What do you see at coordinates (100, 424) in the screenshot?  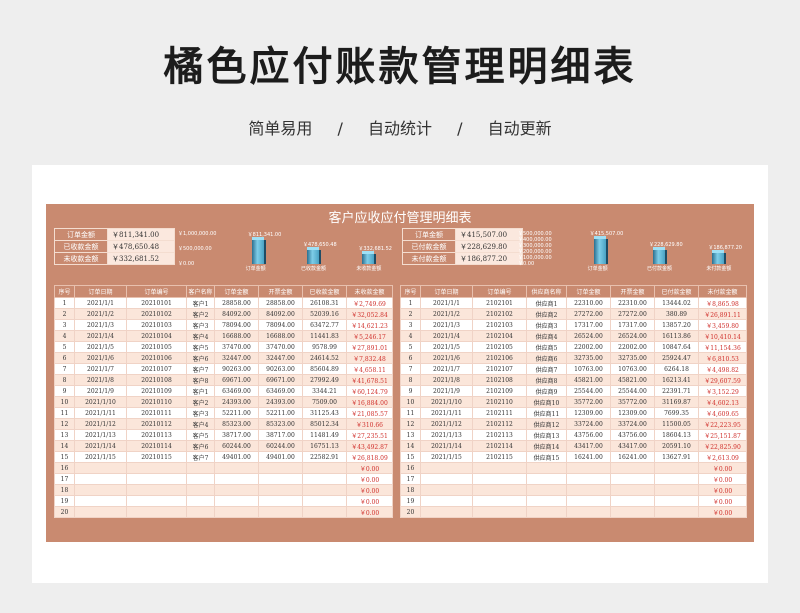 I see `table-cell: 2021/1/12` at bounding box center [100, 424].